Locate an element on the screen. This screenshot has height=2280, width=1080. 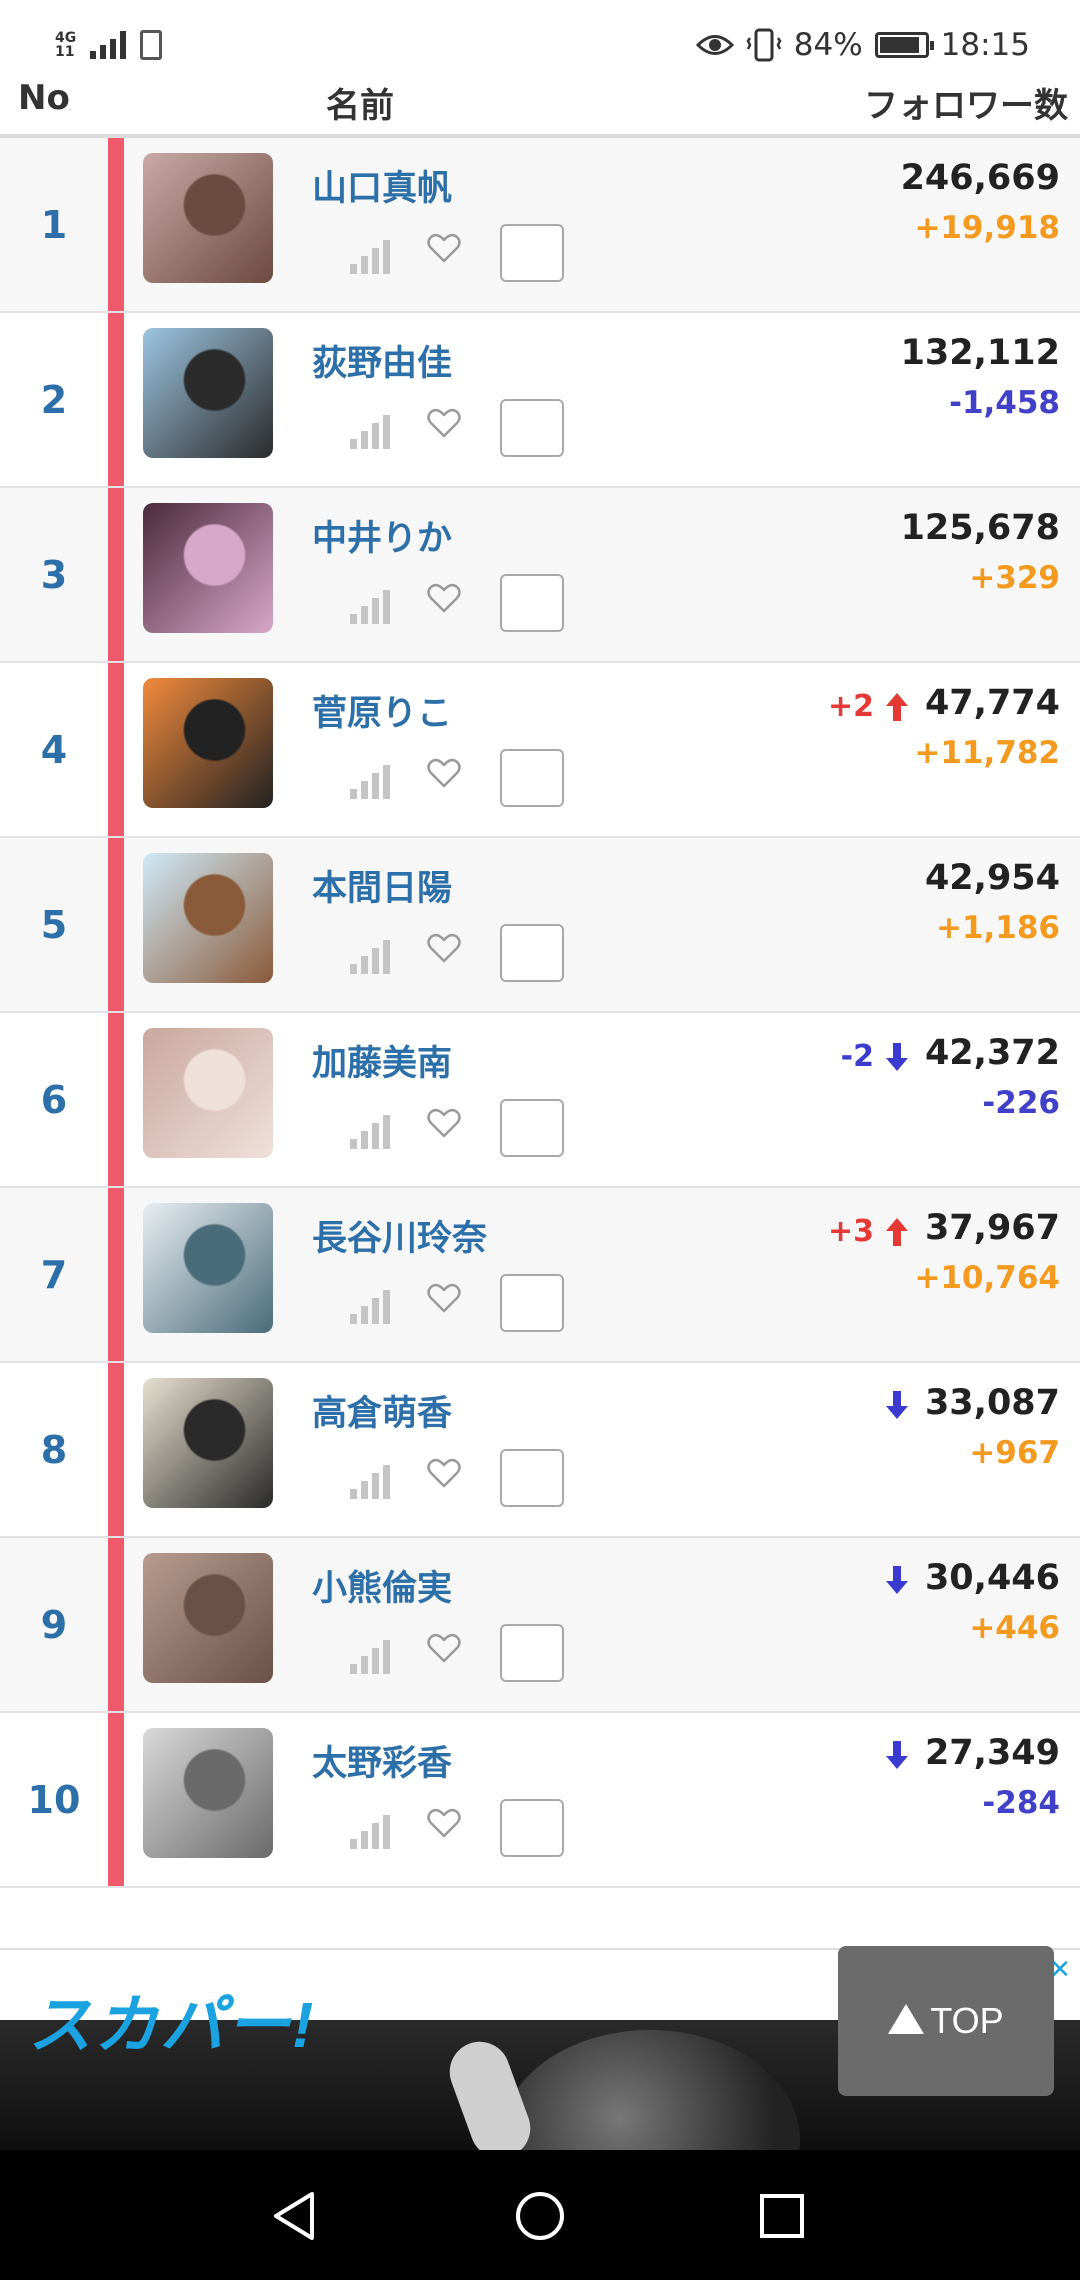
follower-delta: -284 is located at coordinates (1021, 1803).